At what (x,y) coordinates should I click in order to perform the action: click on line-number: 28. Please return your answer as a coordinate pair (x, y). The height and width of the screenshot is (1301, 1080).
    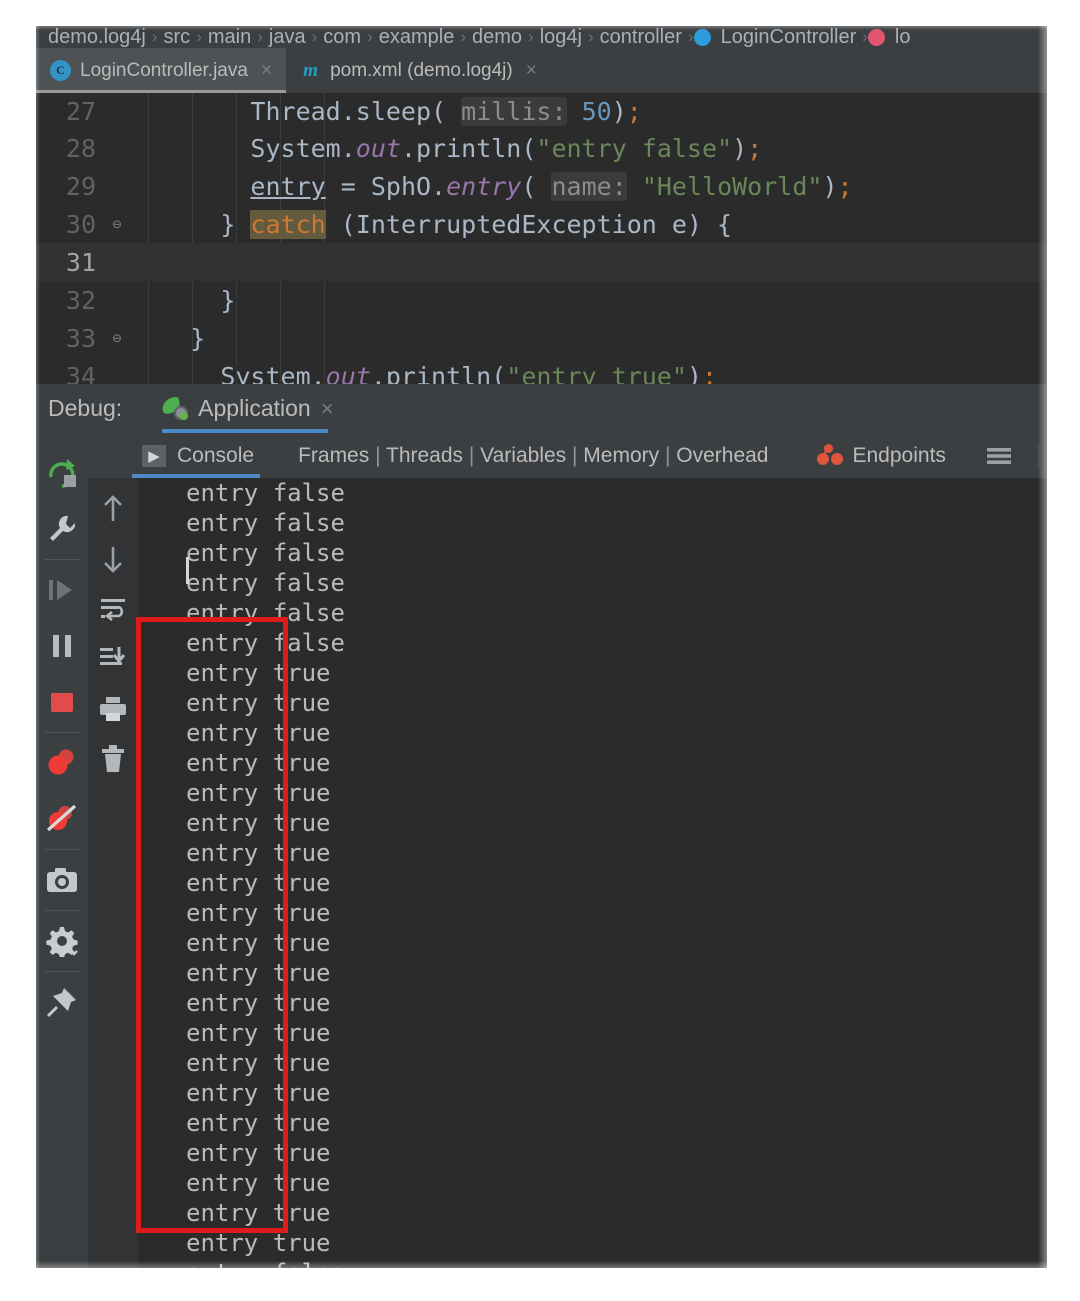
    Looking at the image, I should click on (80, 148).